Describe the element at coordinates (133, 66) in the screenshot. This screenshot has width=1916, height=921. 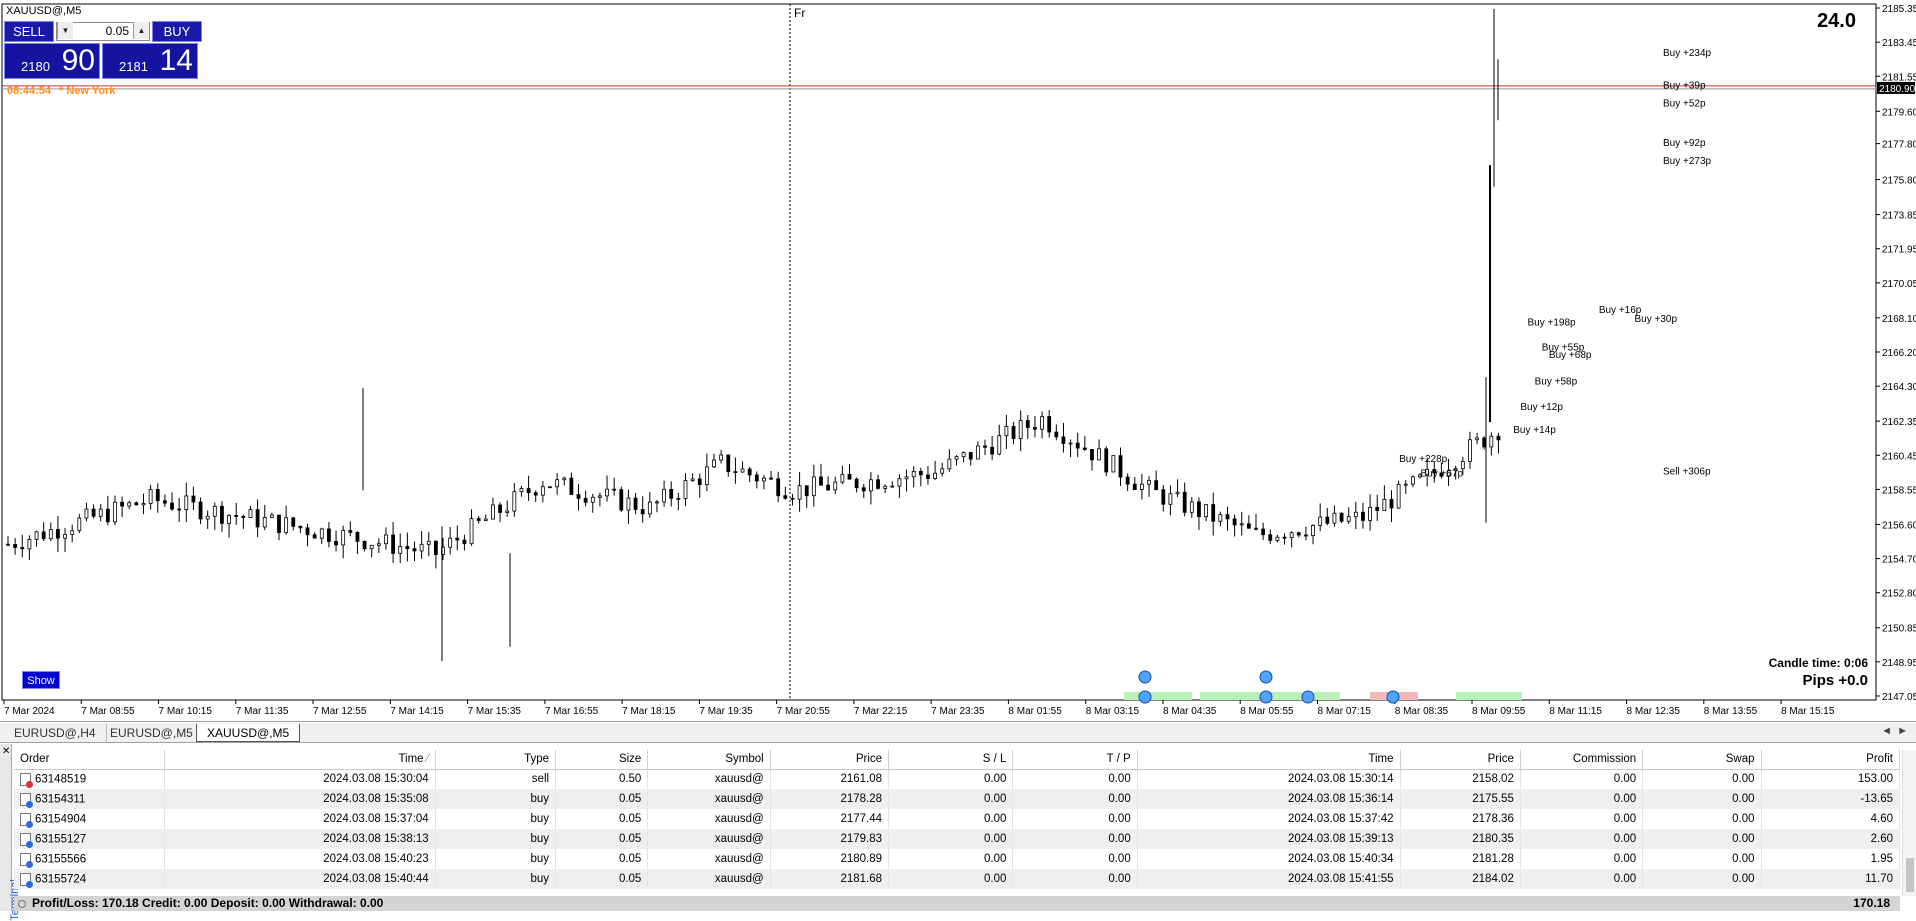
I see `buy-price-major: 2181` at that location.